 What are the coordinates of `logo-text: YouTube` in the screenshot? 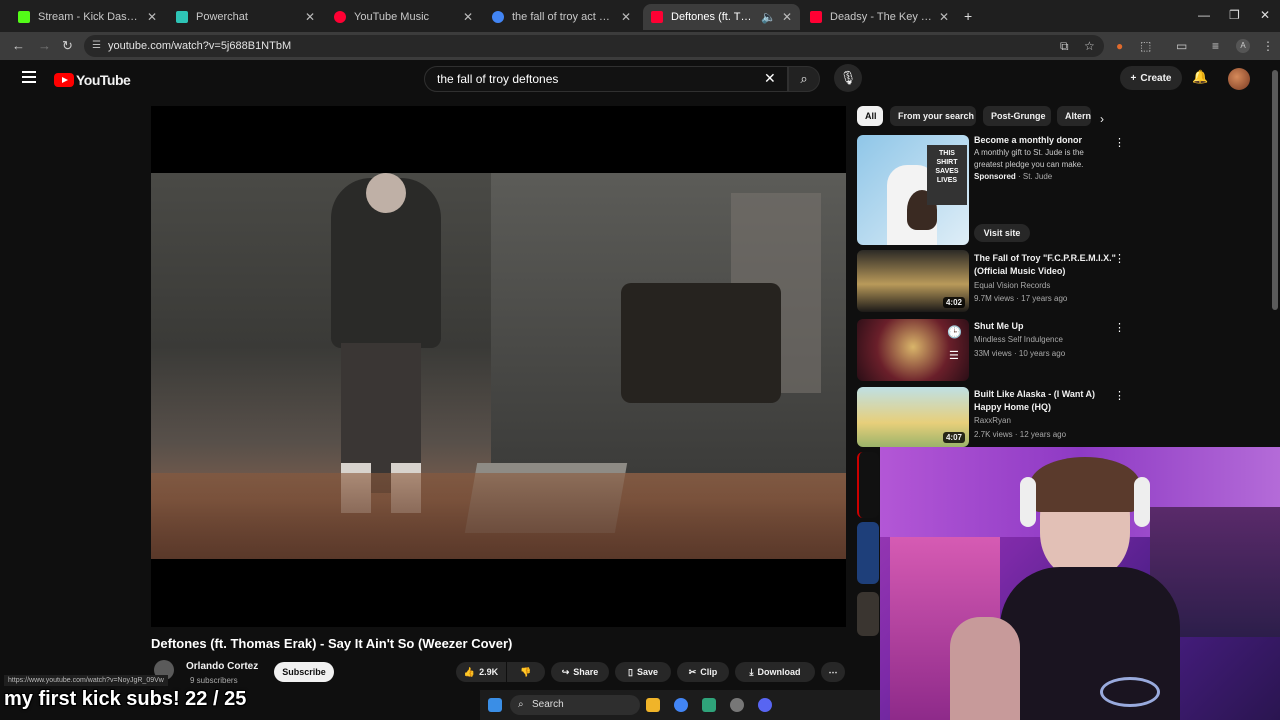 It's located at (103, 80).